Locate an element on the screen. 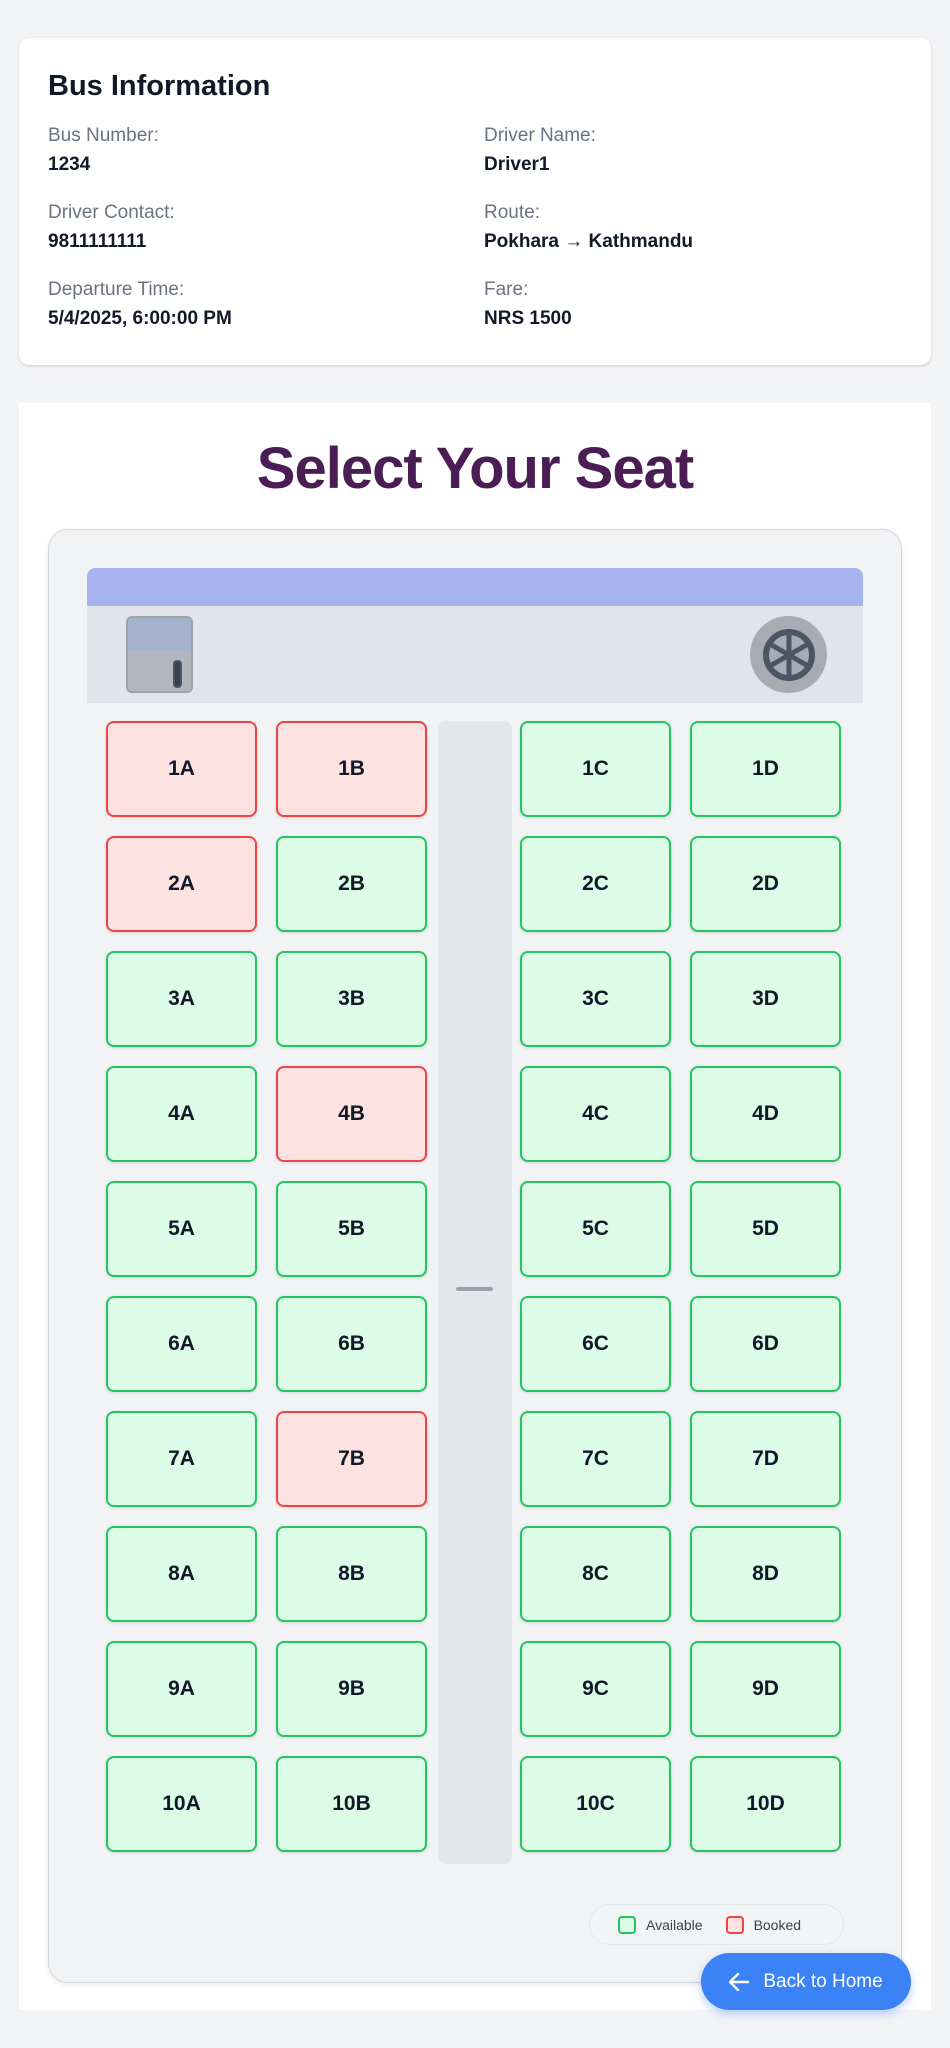  seat-5b: 5B is located at coordinates (351, 1229).